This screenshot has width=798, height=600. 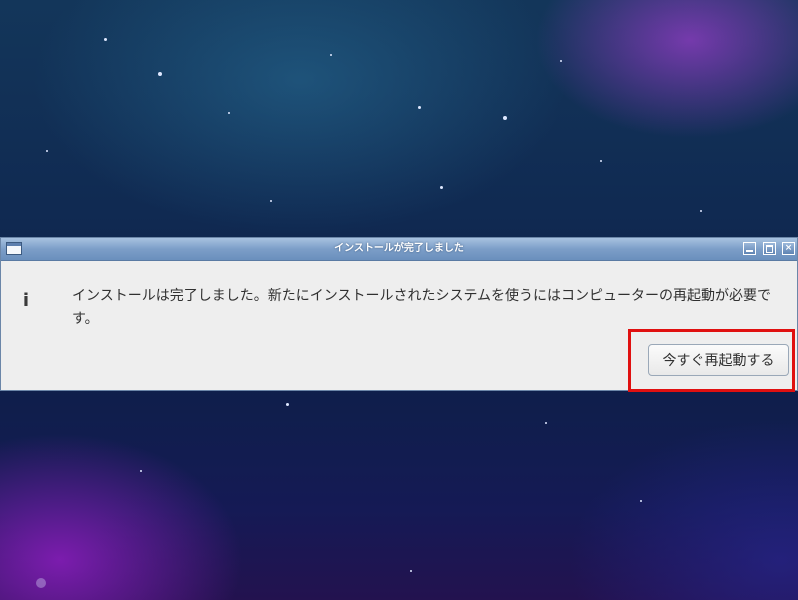 I want to click on dialog-titlebar: インストールが完了しました ×, so click(x=399, y=249).